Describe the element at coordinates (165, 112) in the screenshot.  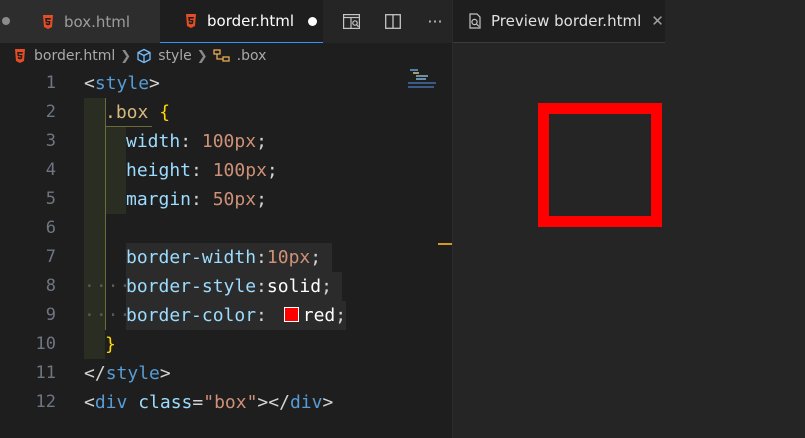
I see `token: {` at that location.